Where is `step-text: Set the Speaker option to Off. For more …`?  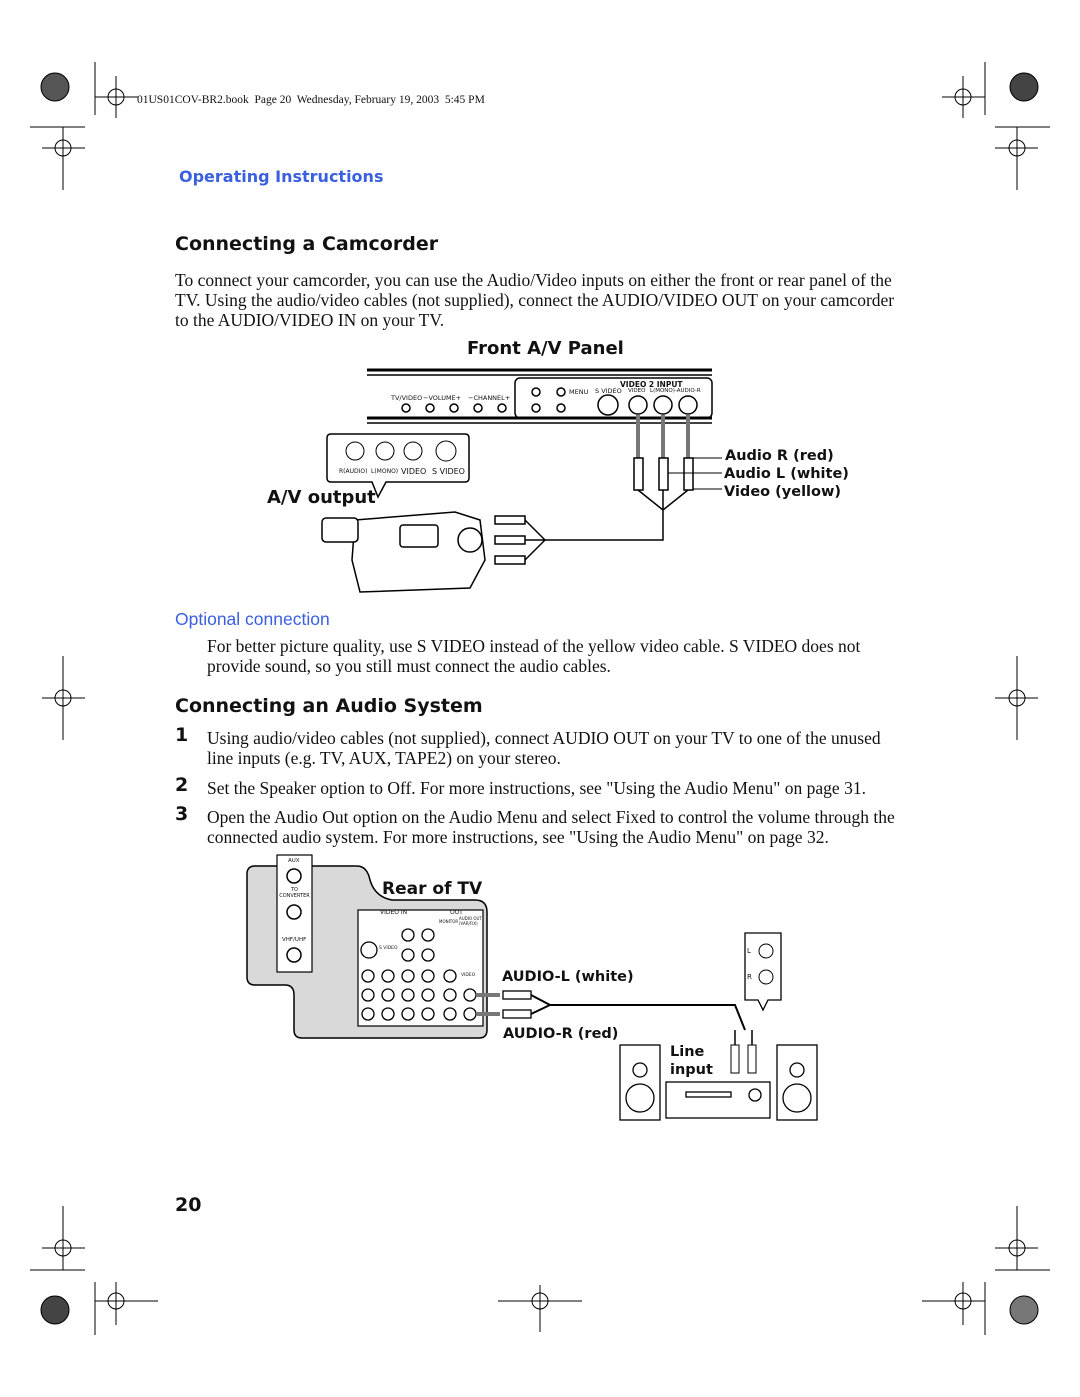
step-text: Set the Speaker option to Off. For more … is located at coordinates (536, 788).